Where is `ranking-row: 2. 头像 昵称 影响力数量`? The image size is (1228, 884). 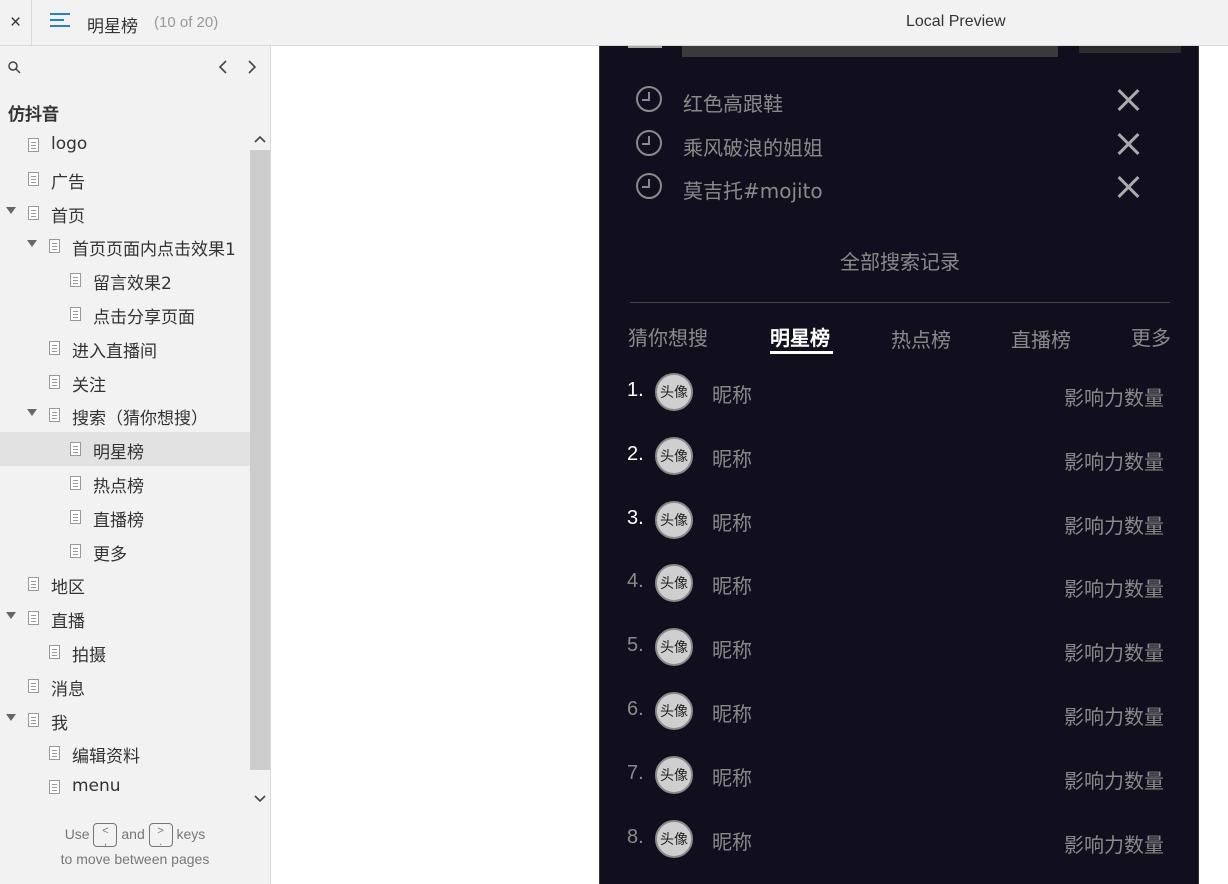 ranking-row: 2. 头像 昵称 影响力数量 is located at coordinates (899, 461).